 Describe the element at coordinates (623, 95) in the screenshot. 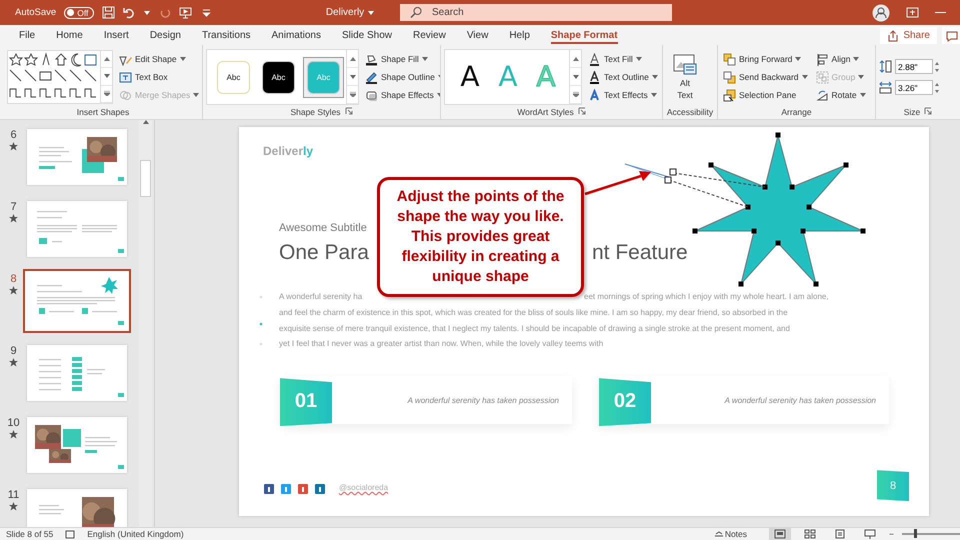

I see `text-effects-button: Text Effects` at that location.